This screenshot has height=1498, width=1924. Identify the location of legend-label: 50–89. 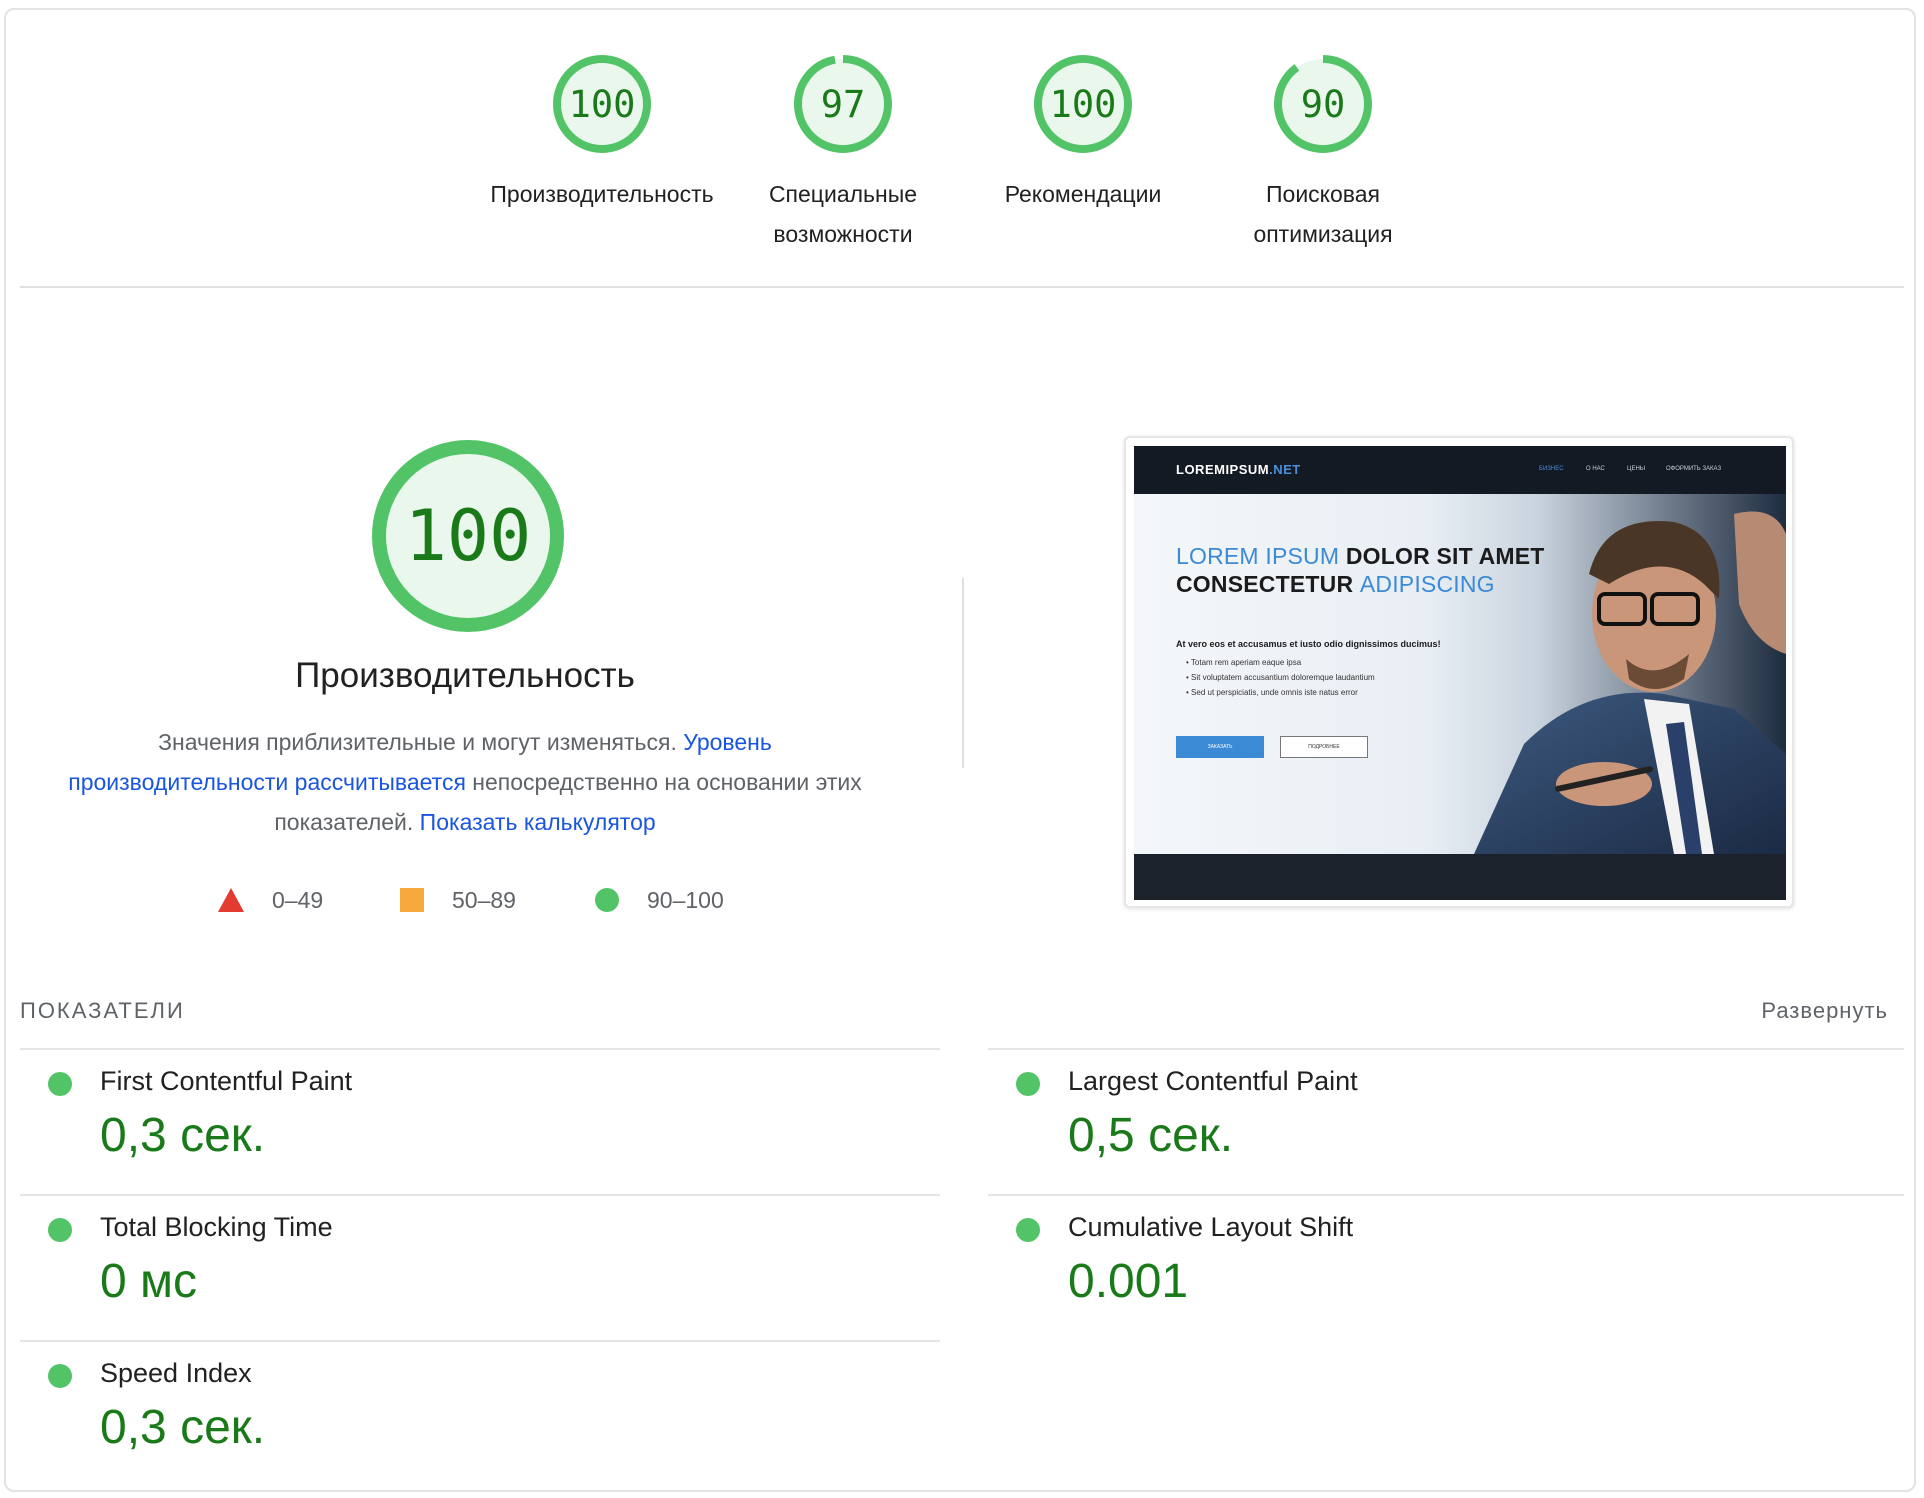
(484, 899).